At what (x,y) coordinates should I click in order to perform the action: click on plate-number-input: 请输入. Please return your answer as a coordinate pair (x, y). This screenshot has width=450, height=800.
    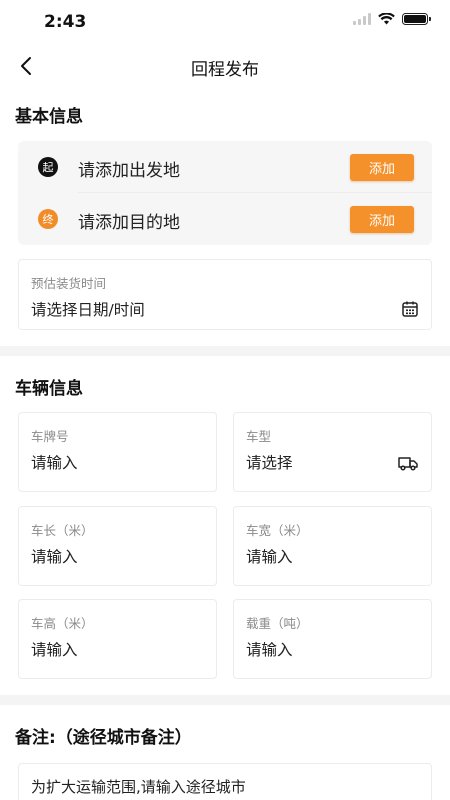
    Looking at the image, I should click on (54, 463).